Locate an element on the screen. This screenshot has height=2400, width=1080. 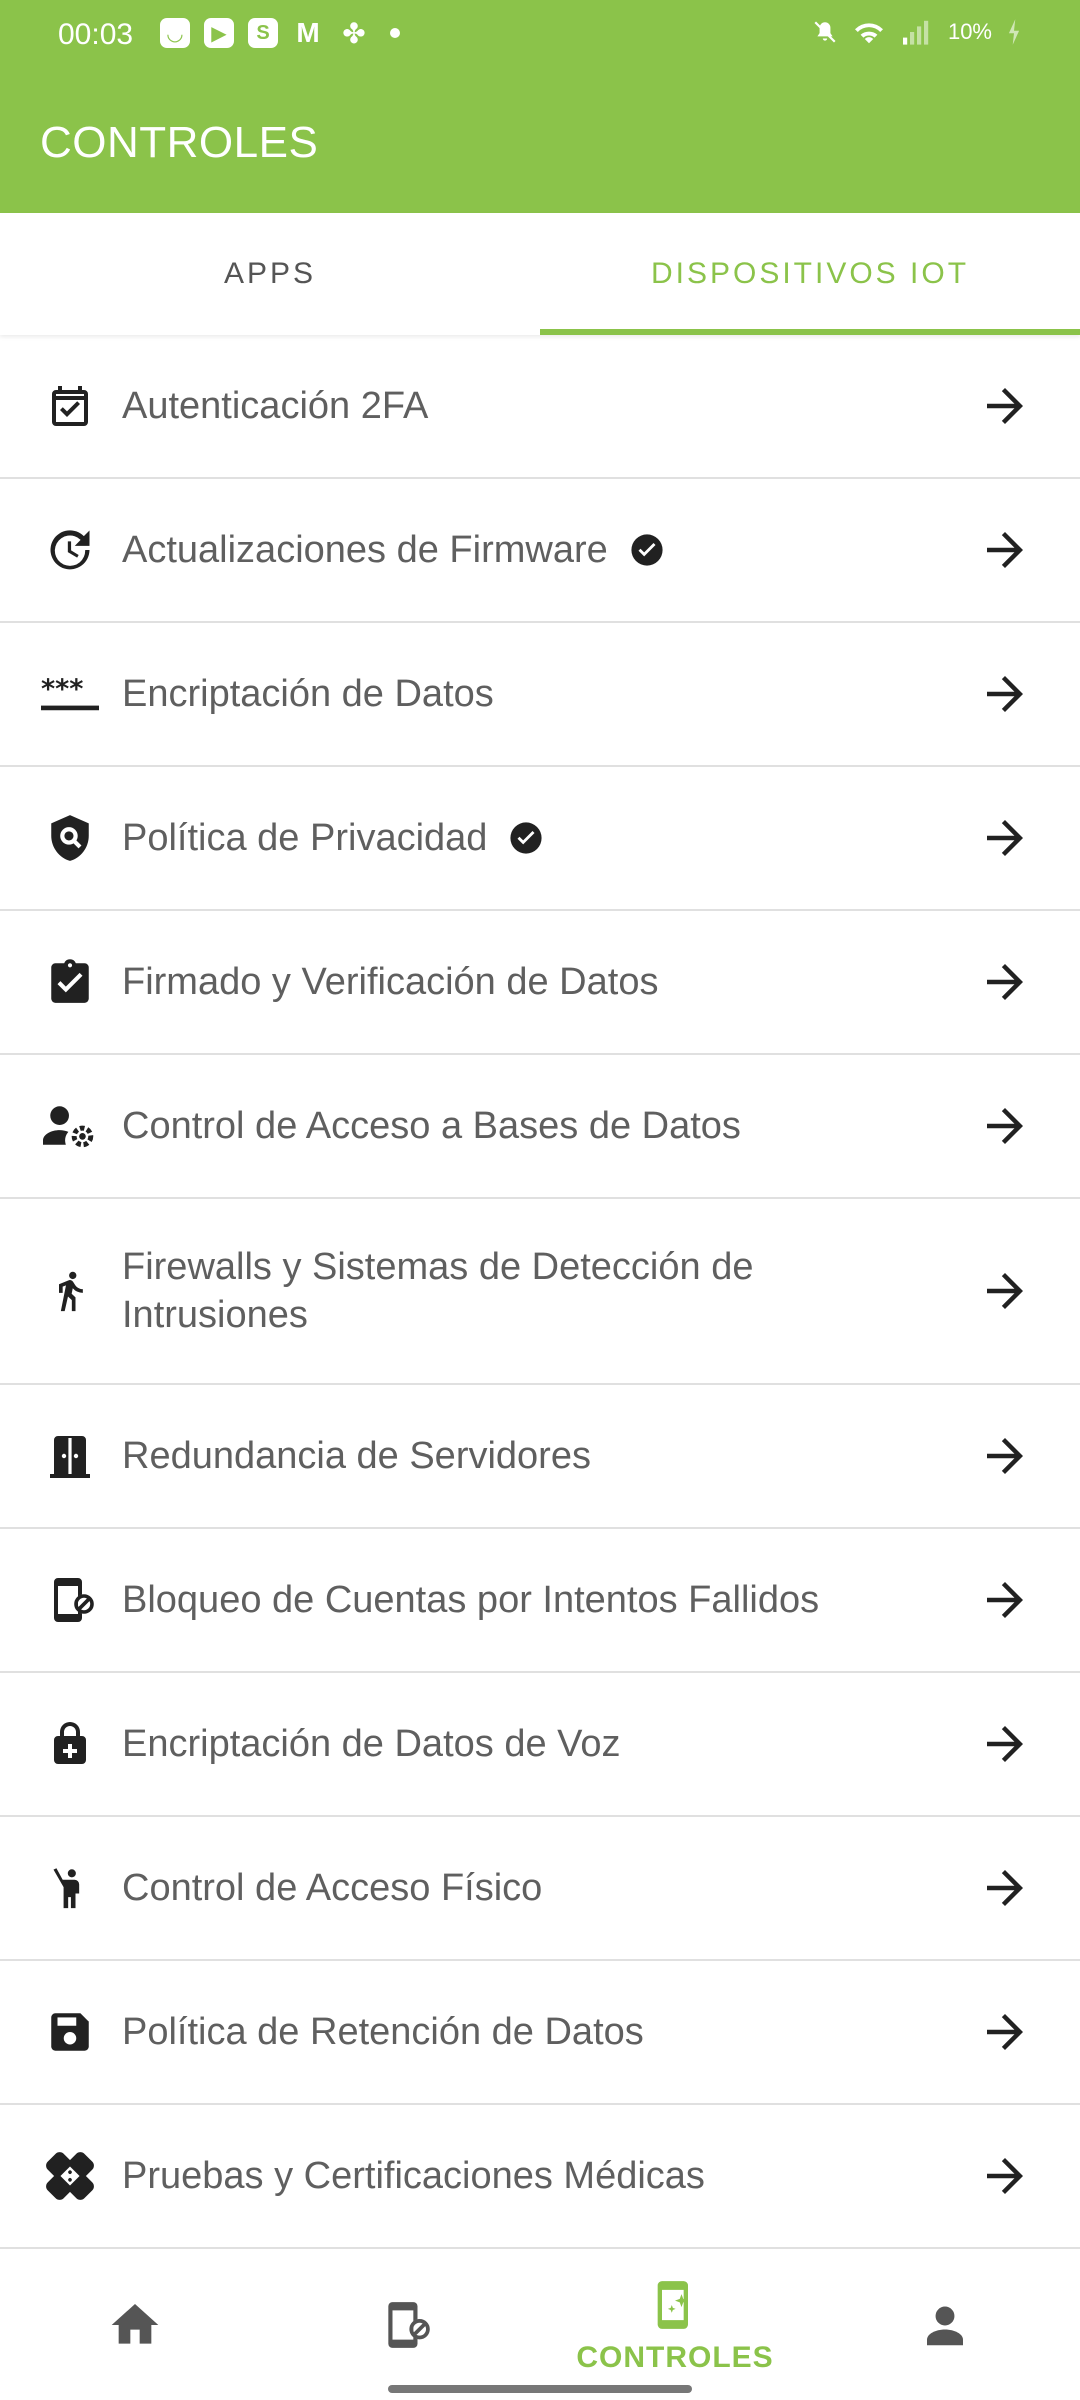
control-row-encriptacion-voz: Encriptación de Datos de Voz is located at coordinates (540, 1745).